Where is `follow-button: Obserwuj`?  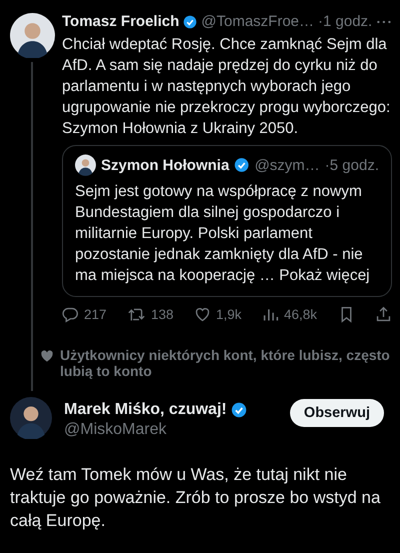
follow-button: Obserwuj is located at coordinates (337, 413).